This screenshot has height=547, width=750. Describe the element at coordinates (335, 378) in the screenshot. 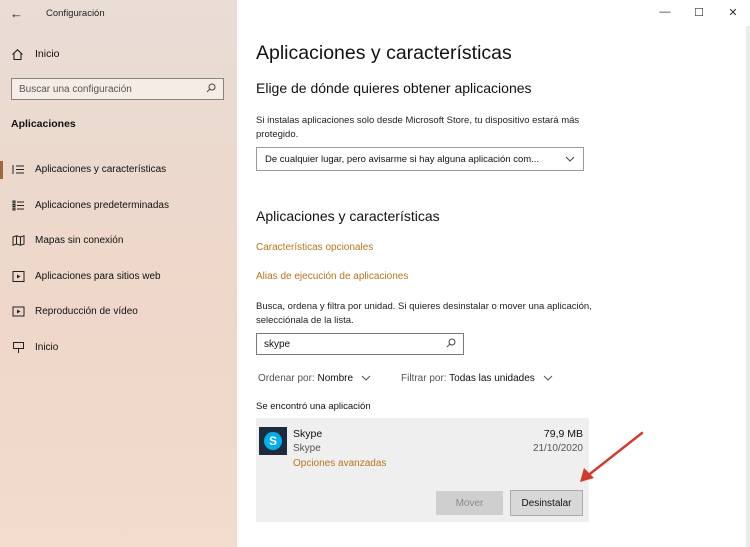

I see `sort-value: Nombre` at that location.